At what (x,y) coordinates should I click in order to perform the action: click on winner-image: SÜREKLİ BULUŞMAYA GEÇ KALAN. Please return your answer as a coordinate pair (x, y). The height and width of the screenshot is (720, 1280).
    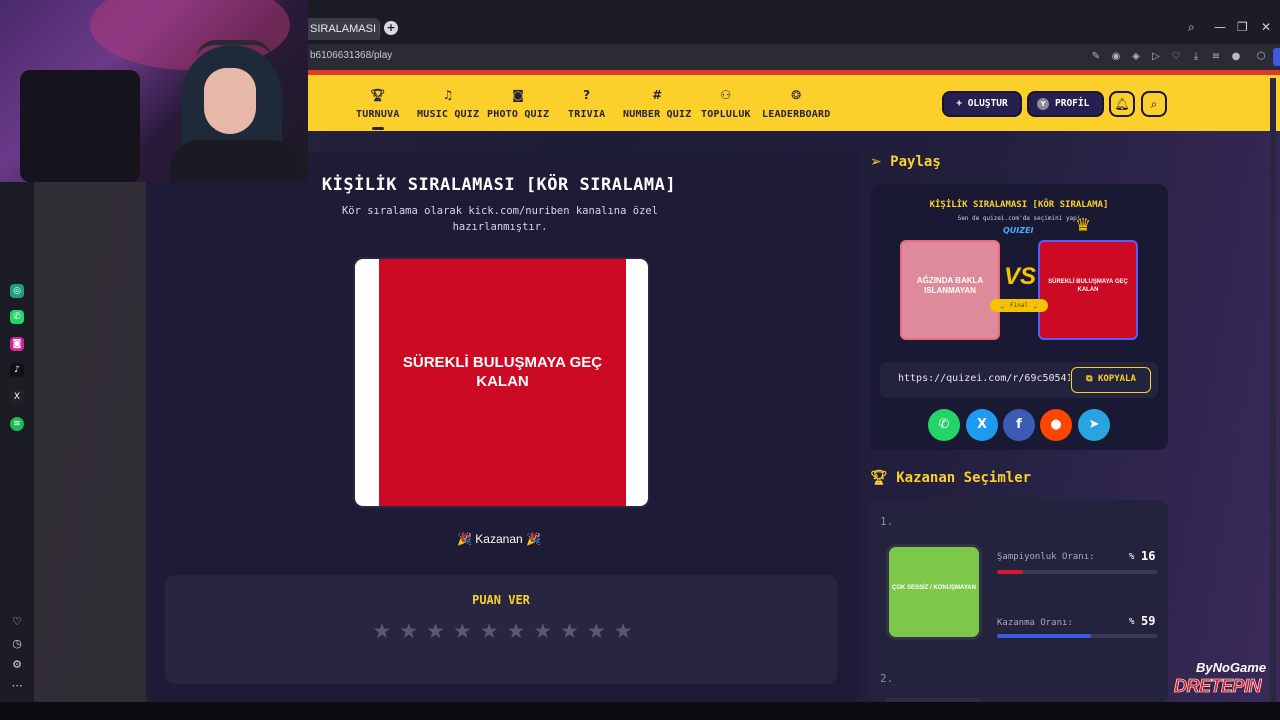
    Looking at the image, I should click on (502, 382).